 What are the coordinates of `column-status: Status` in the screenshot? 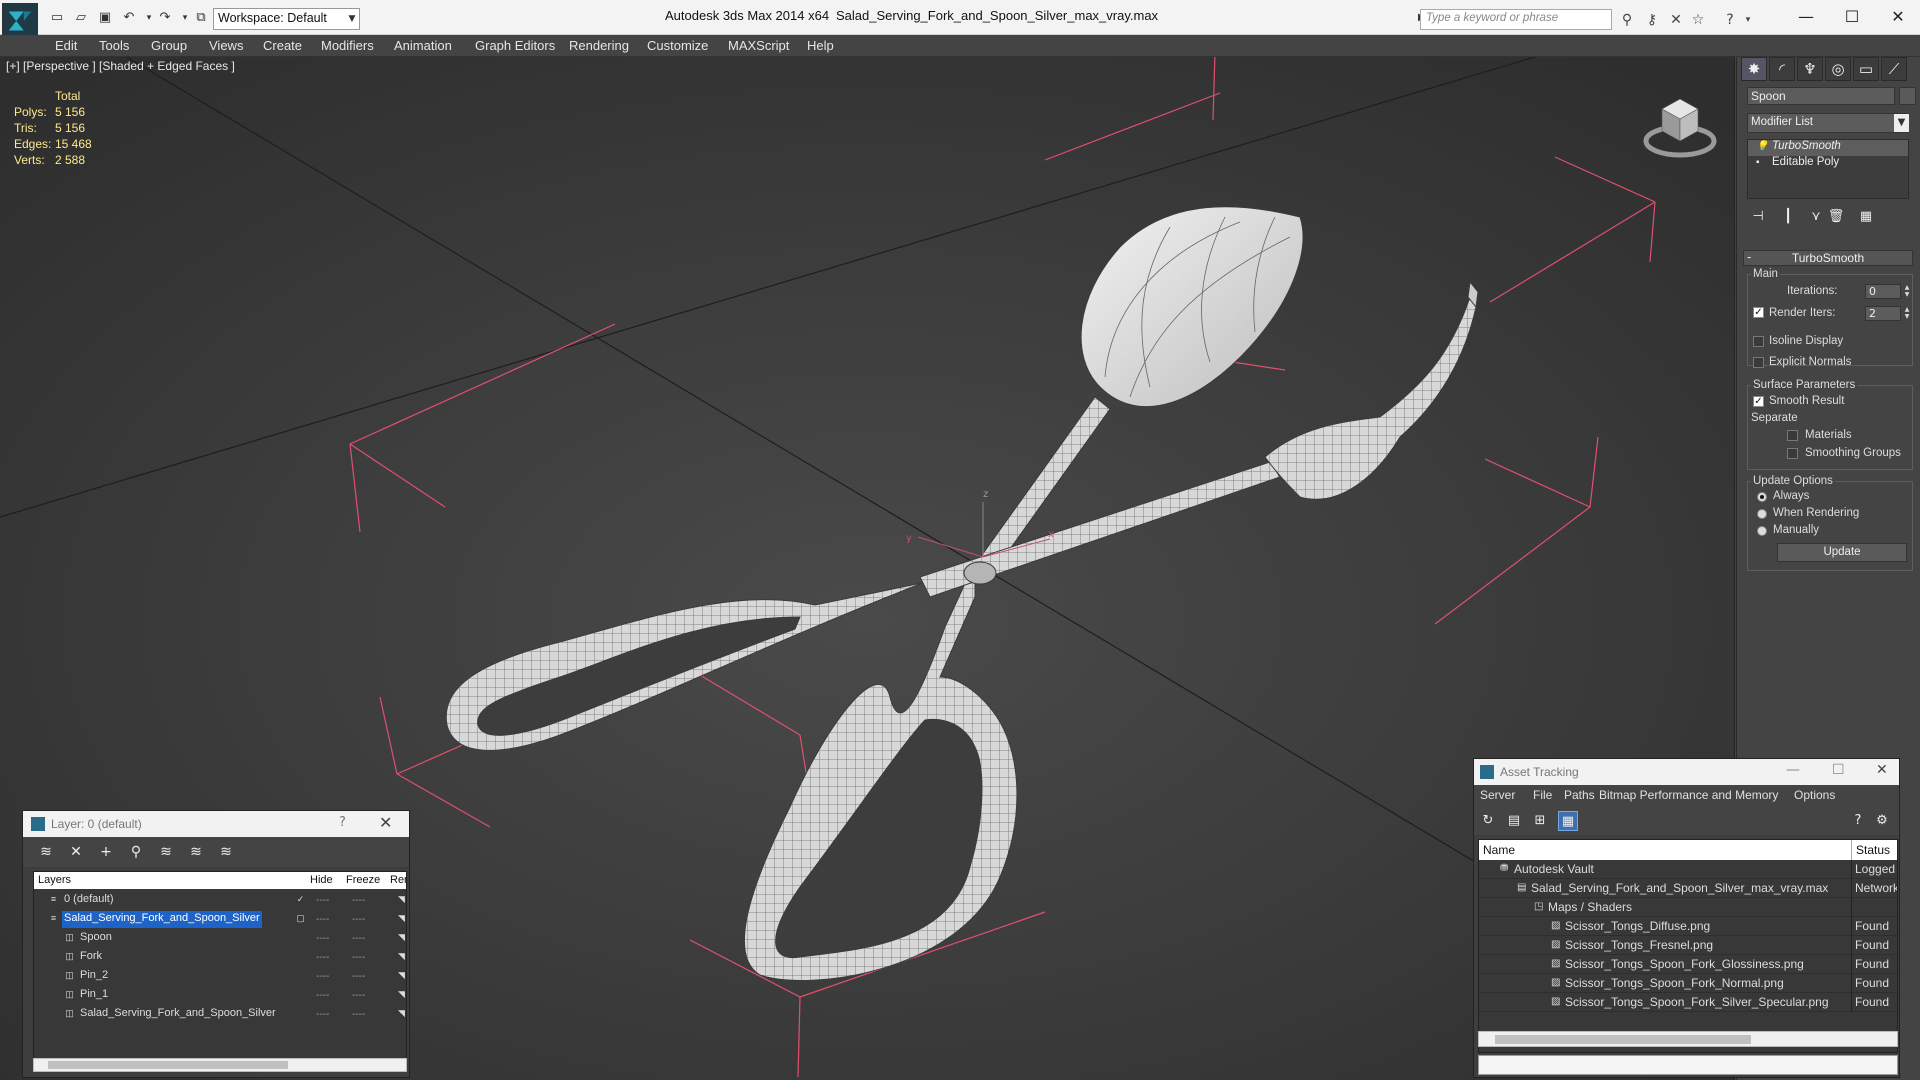 It's located at (1873, 850).